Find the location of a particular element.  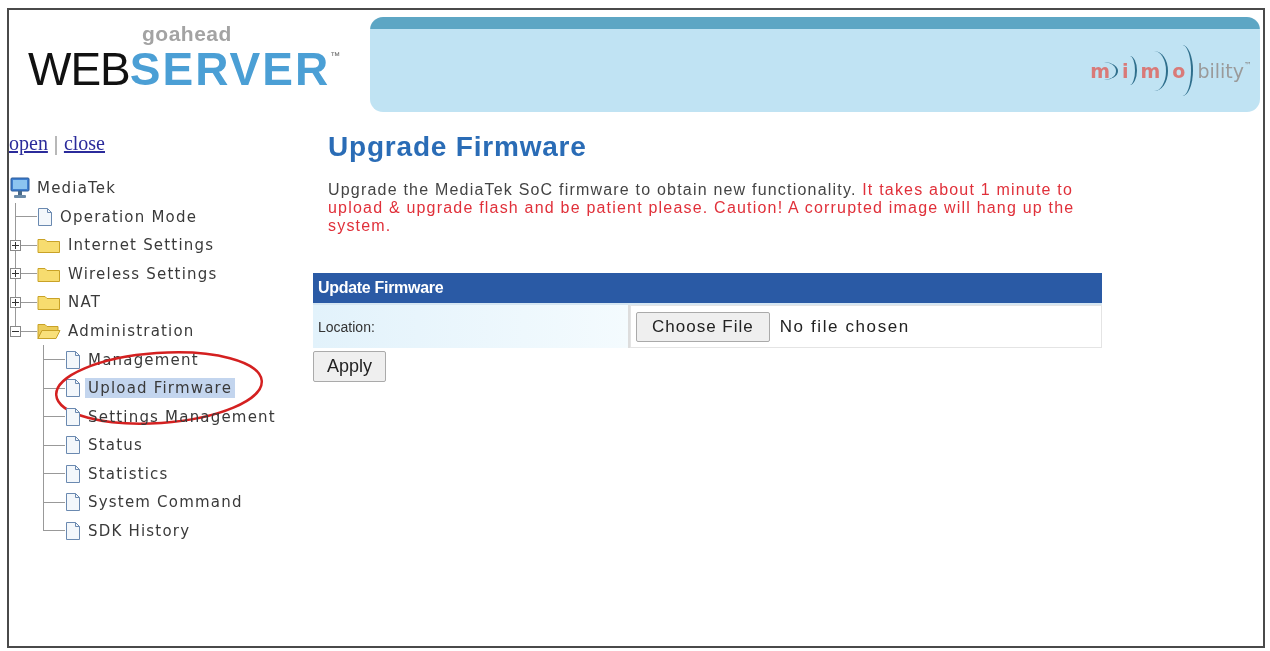

section-header: Update Firmware is located at coordinates (707, 289).